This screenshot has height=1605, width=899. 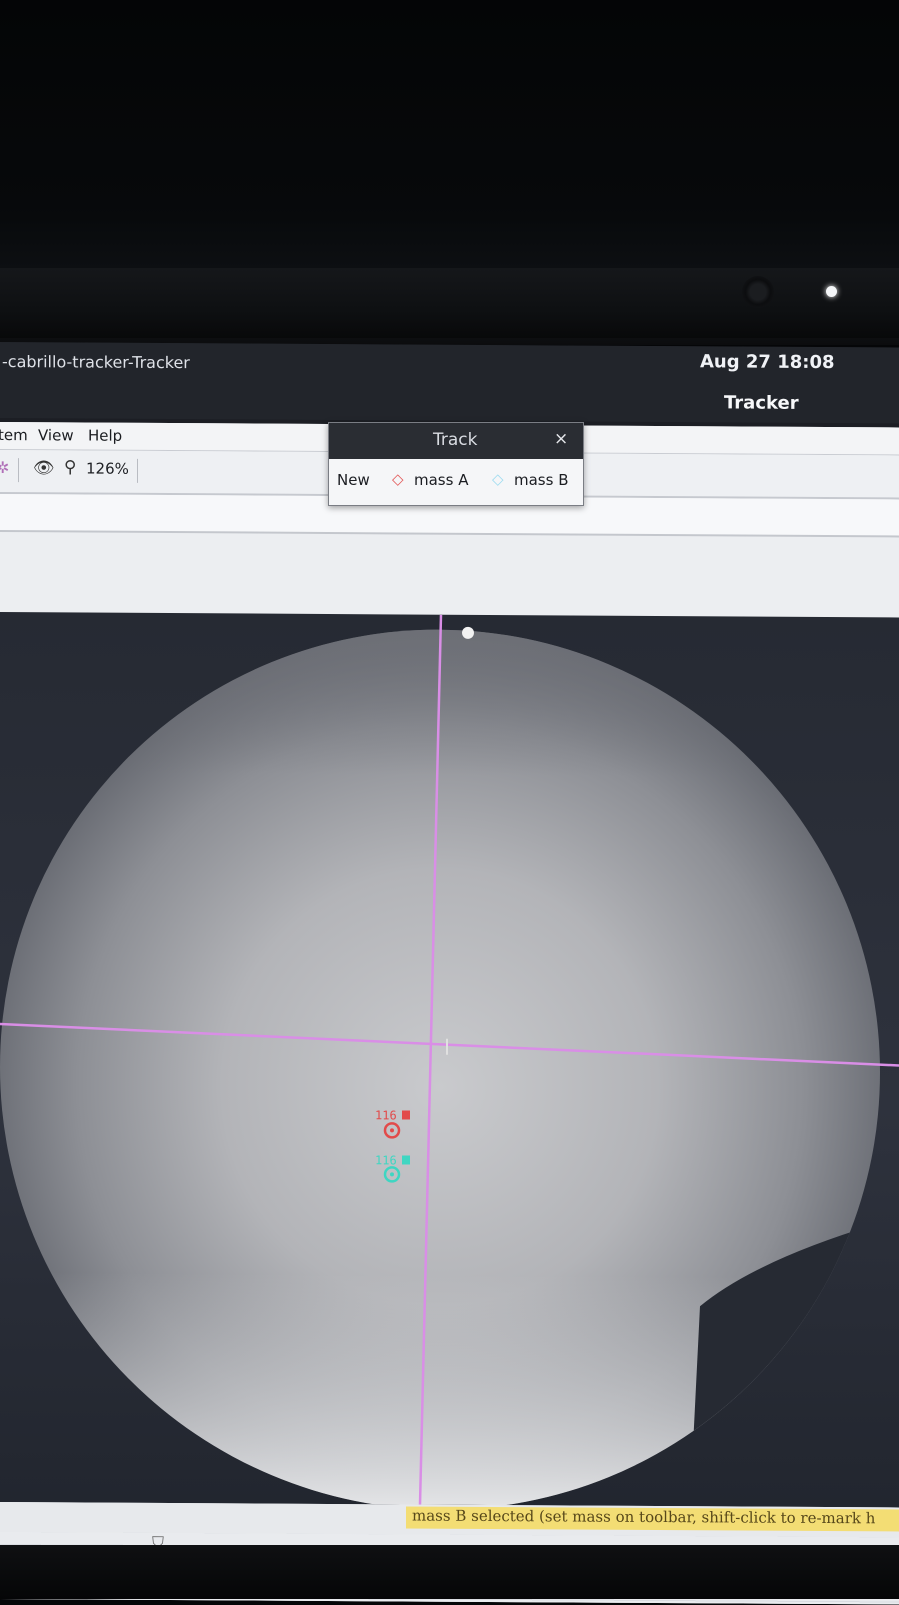 I want to click on monitor-bottom-bezel, so click(x=449, y=1572).